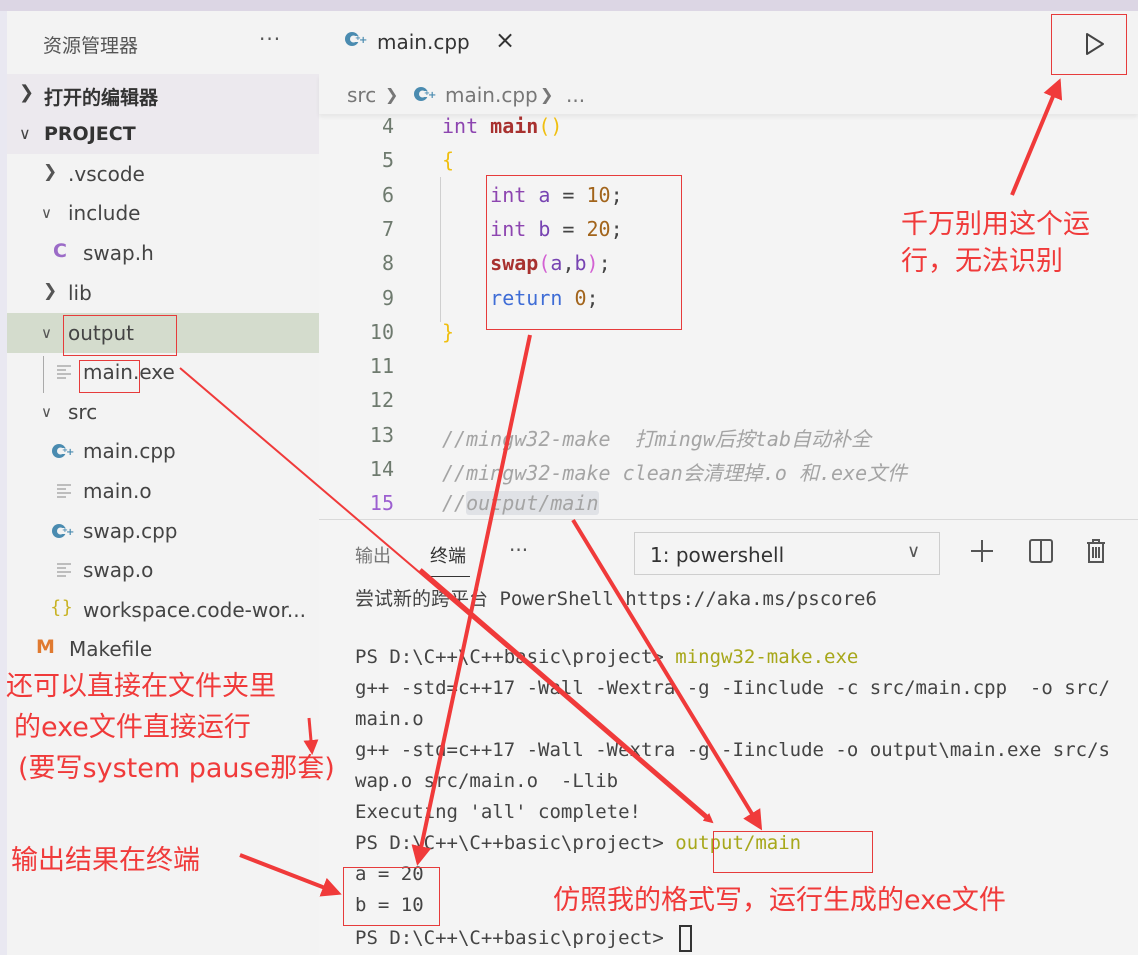 This screenshot has height=955, width=1138. Describe the element at coordinates (524, 940) in the screenshot. I see `terminal-line: PS D:\C++\C++basic\project>` at that location.